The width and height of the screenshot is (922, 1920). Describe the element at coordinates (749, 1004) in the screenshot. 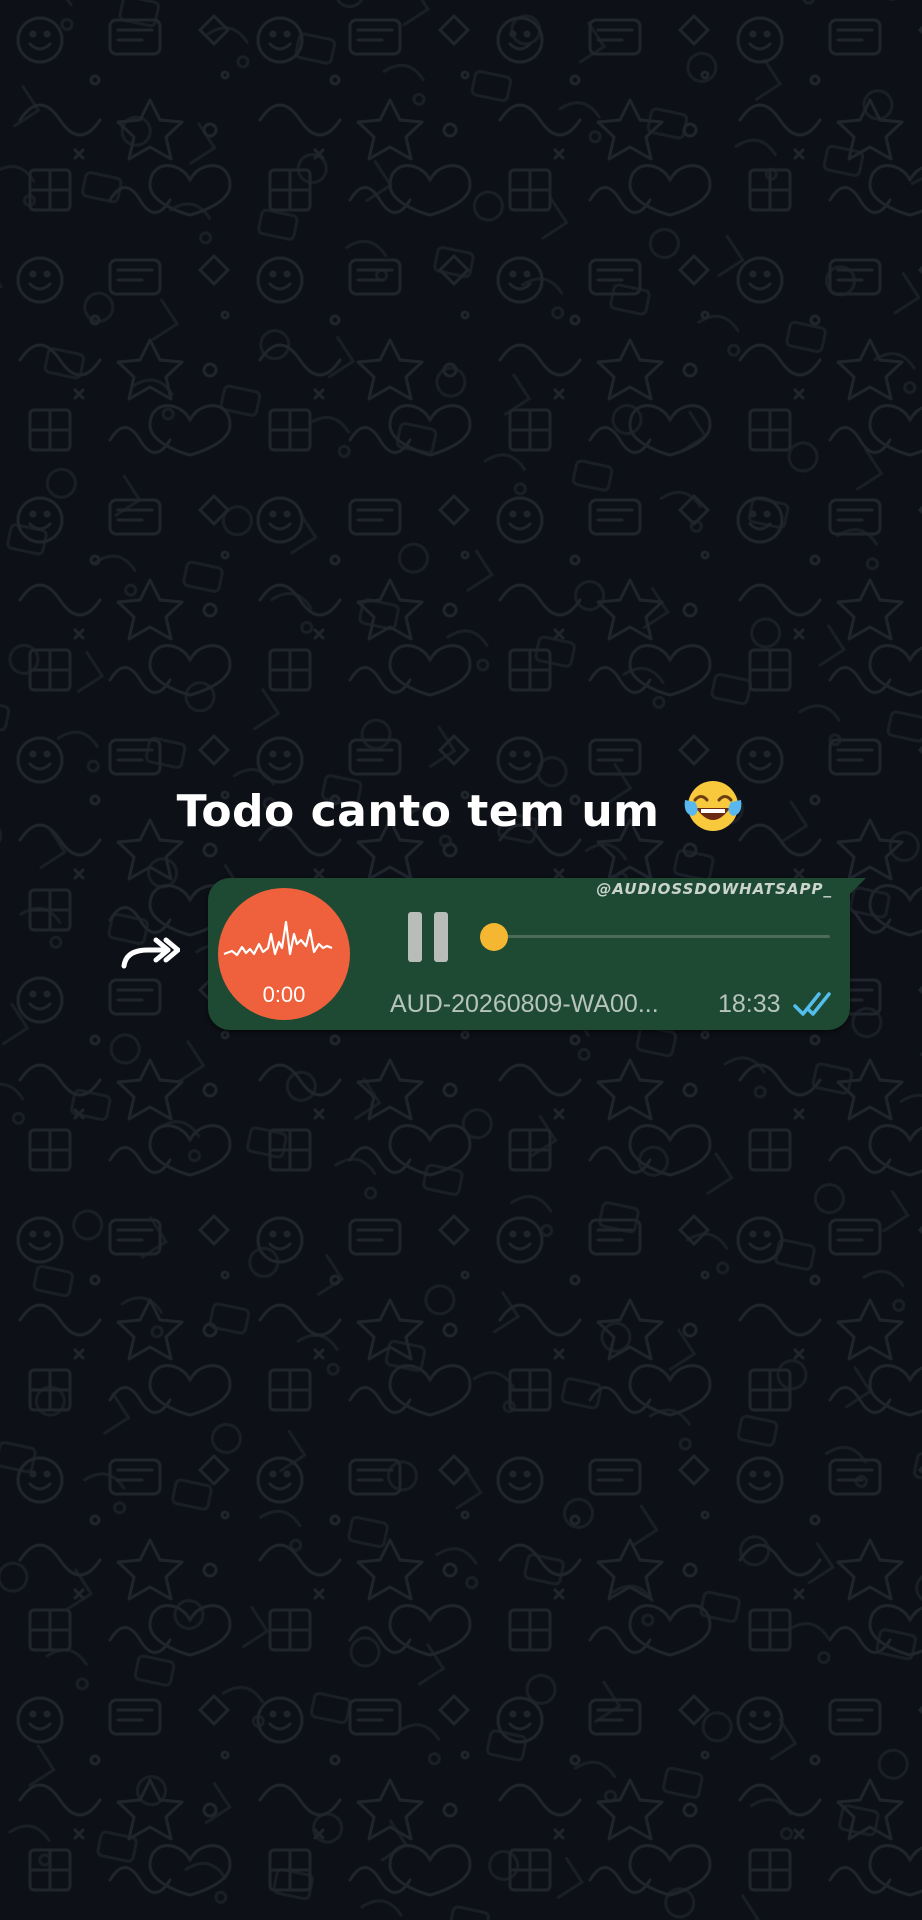

I see `message-time: 18:33` at that location.